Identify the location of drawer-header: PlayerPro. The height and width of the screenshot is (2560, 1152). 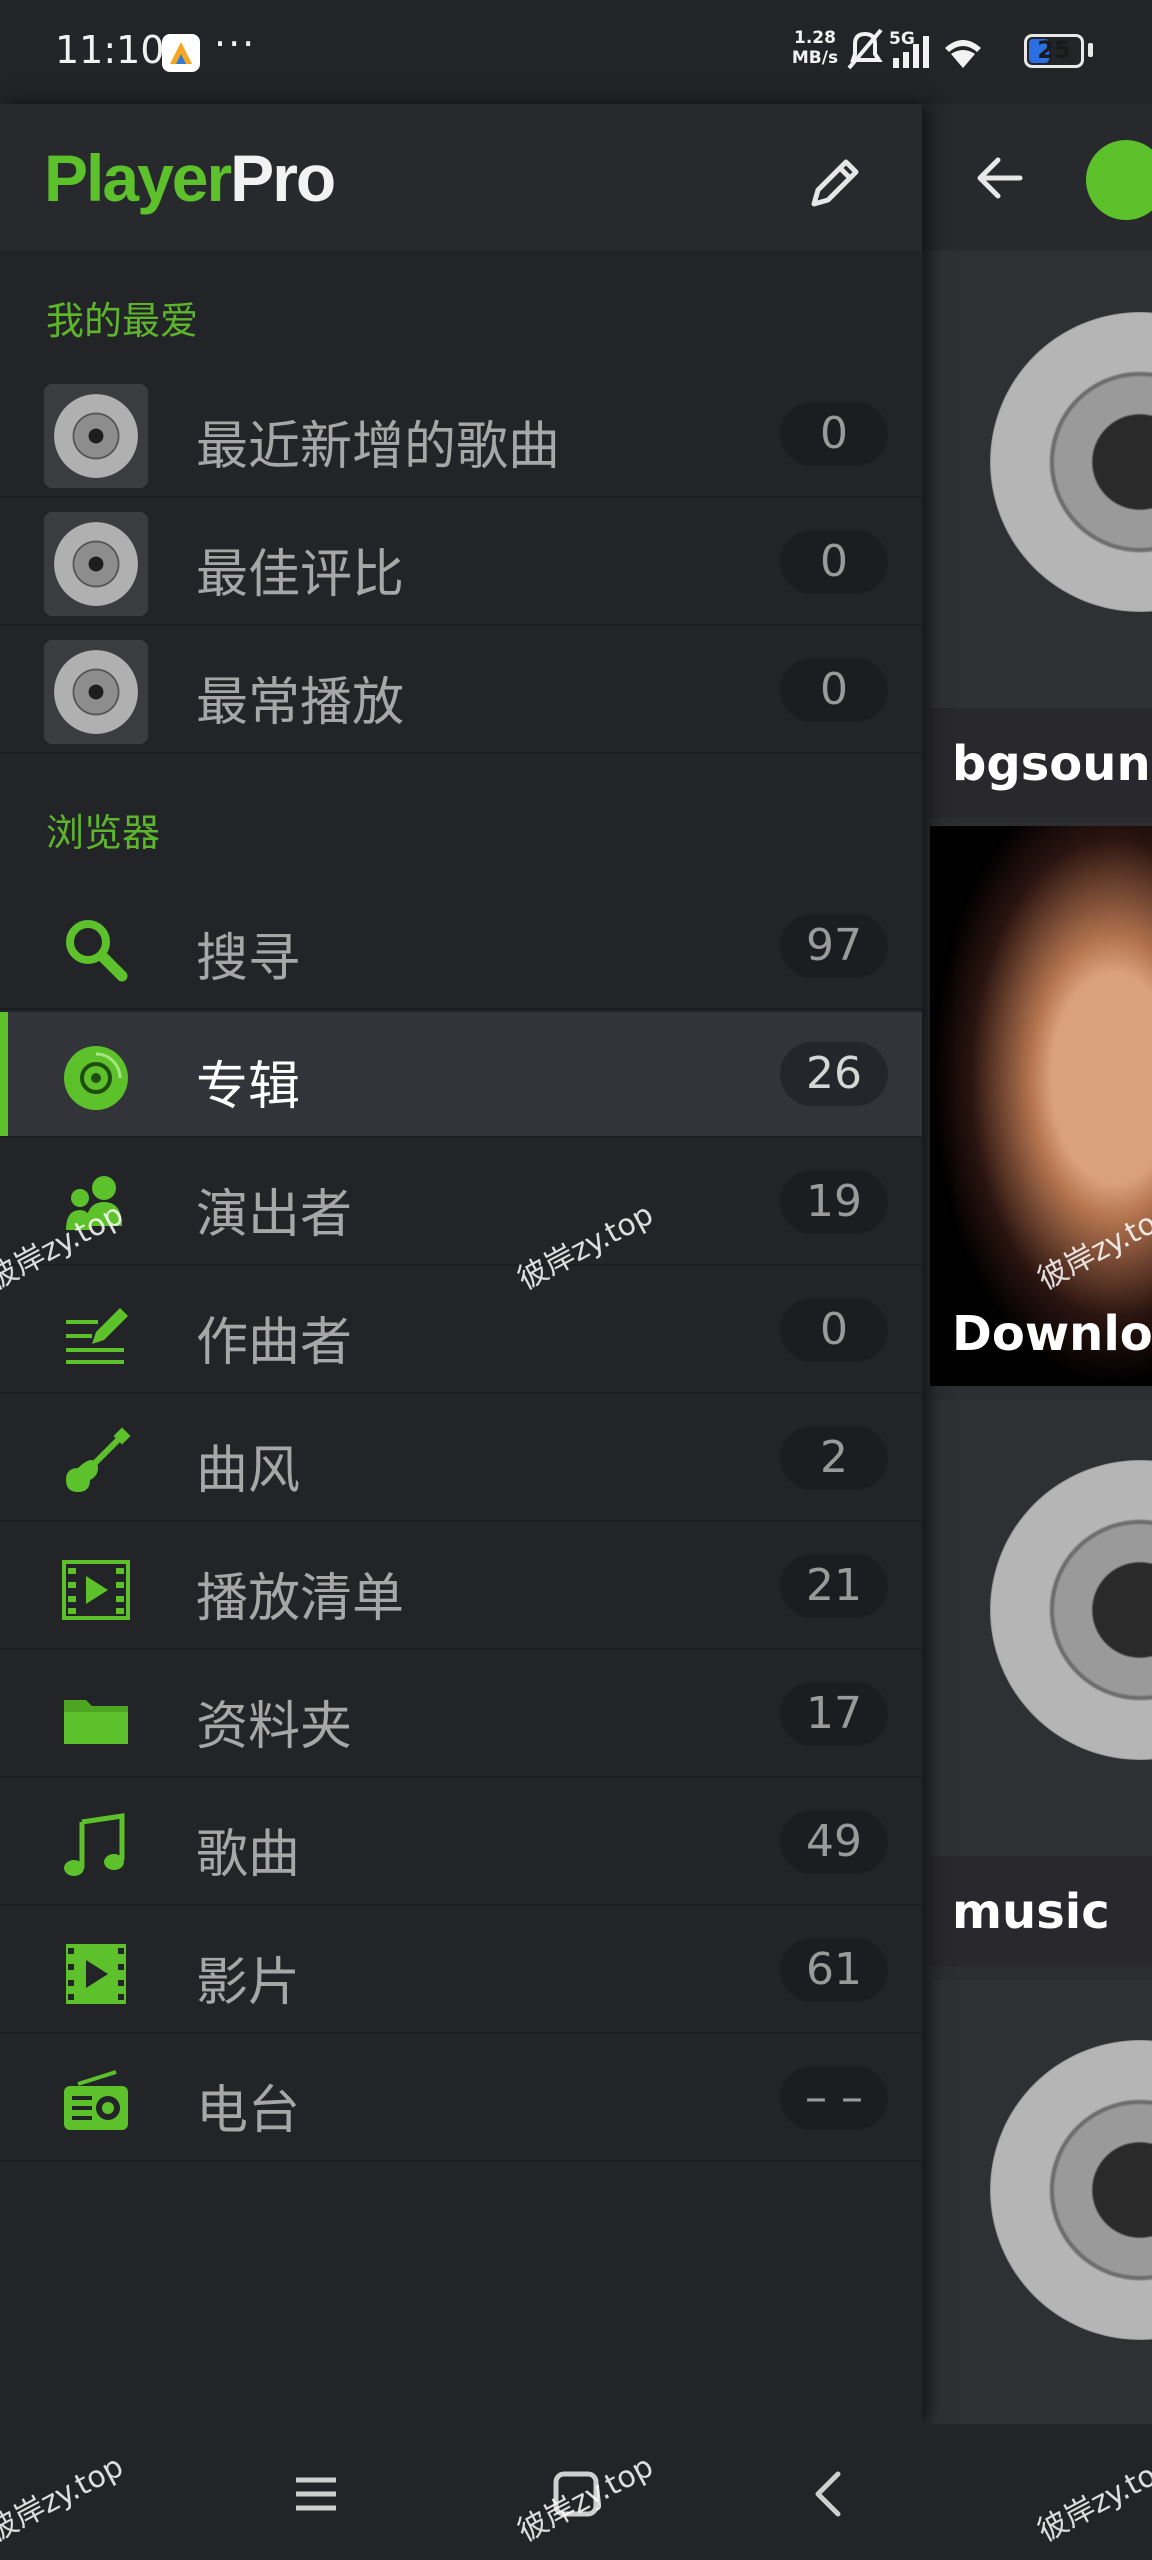
(461, 177).